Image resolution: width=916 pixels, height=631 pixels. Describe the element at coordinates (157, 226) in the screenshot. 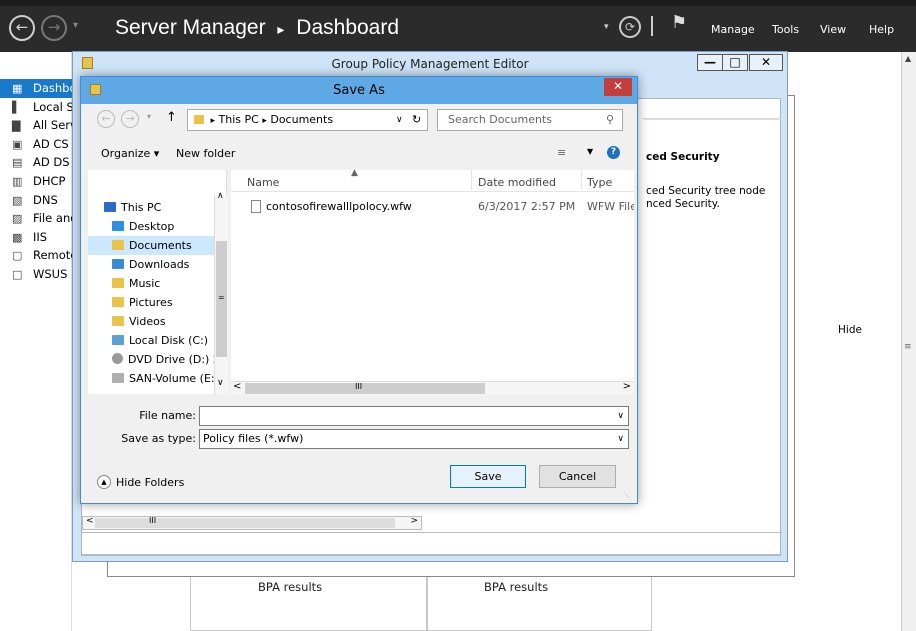

I see `nav-pane-item: Desktop` at that location.